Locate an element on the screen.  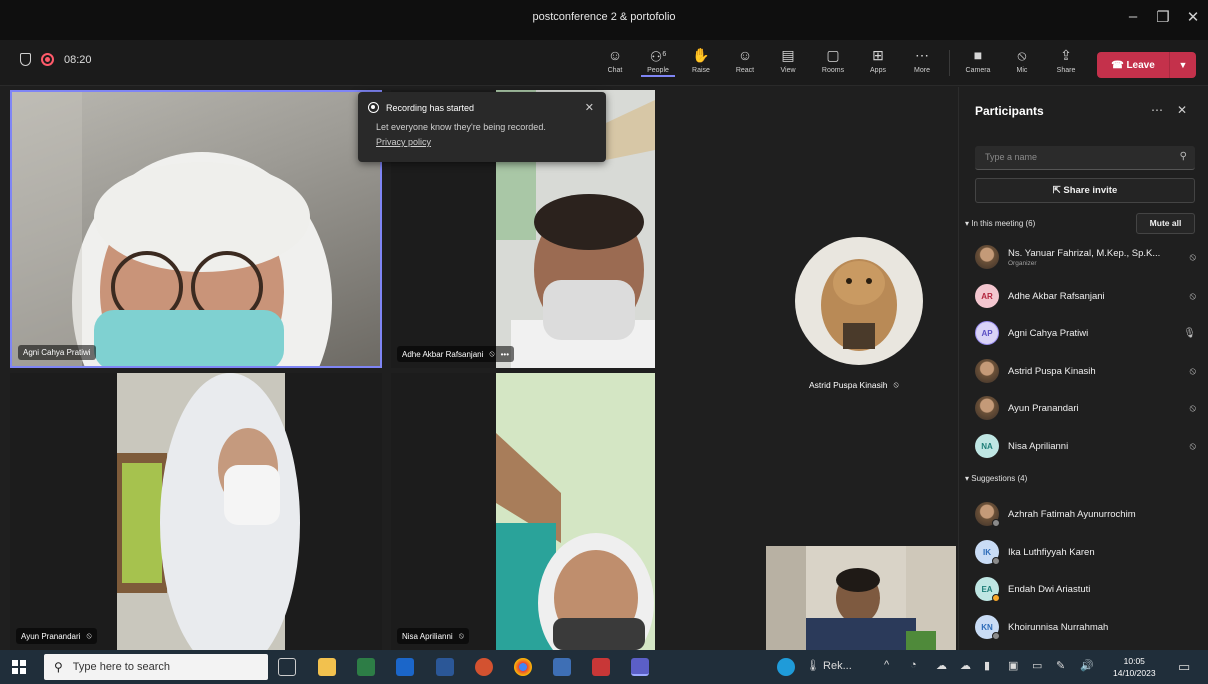
privacy-policy-link: Privacy policy is located at coordinates (403, 142).